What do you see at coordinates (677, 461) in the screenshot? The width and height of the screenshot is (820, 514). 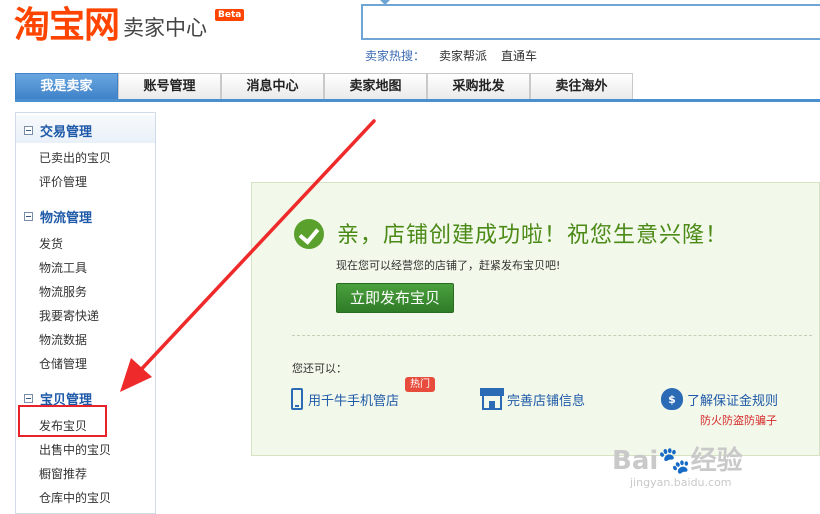 I see `watermark-main: Bai🐾经验` at bounding box center [677, 461].